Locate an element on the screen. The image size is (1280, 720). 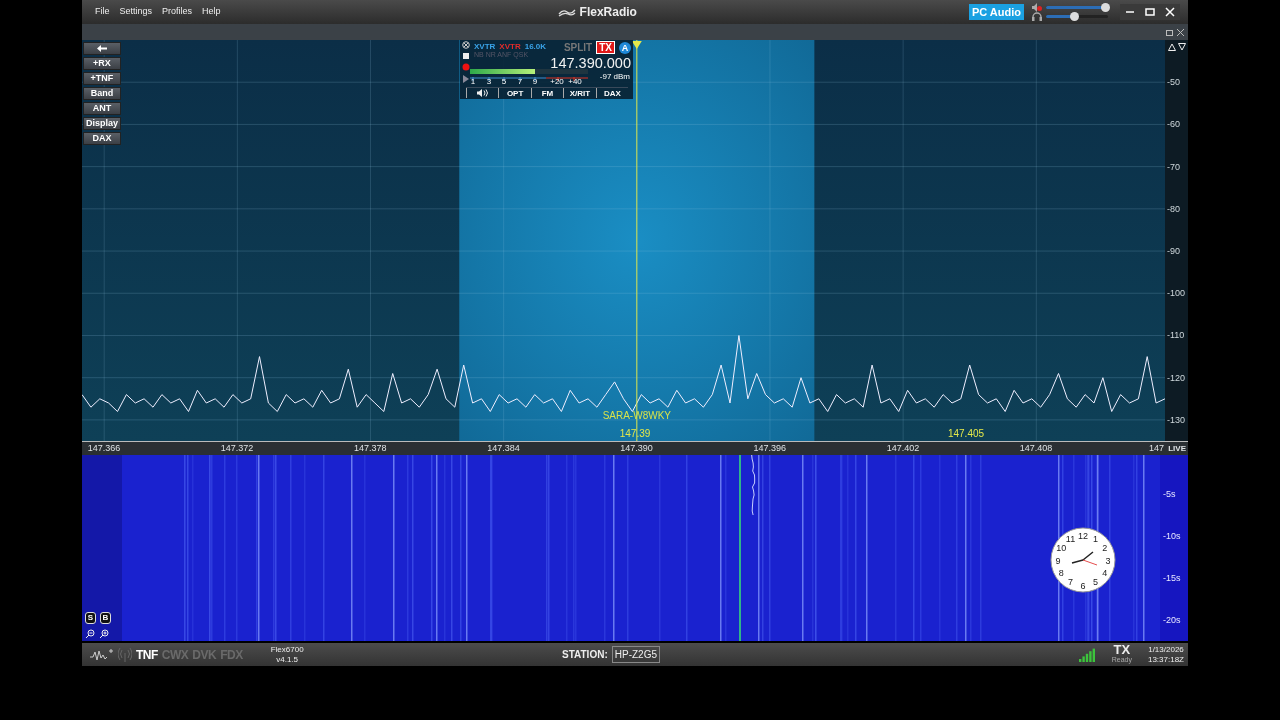
version-label: v4.1.5 is located at coordinates (287, 659).